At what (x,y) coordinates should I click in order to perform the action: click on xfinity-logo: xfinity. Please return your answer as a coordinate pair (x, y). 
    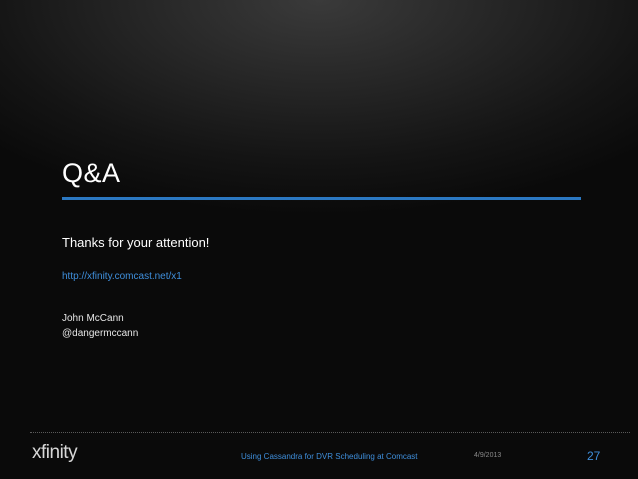
    Looking at the image, I should click on (55, 453).